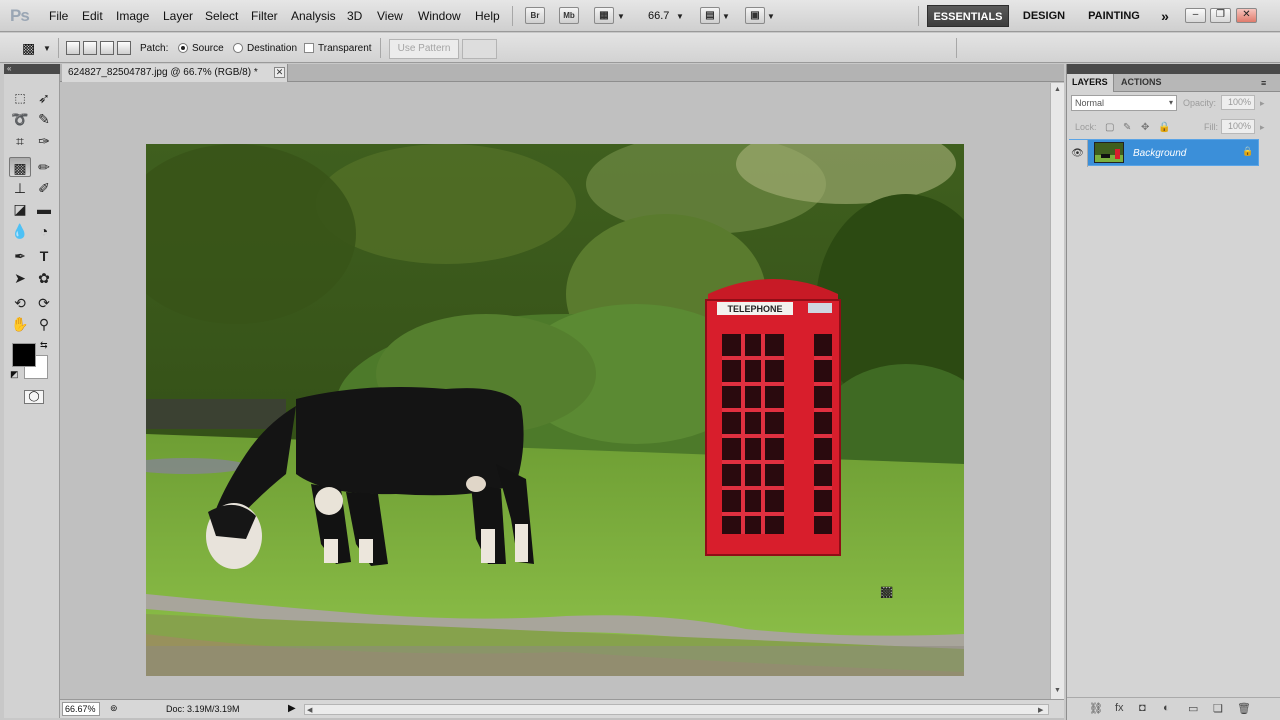 The image size is (1280, 720). Describe the element at coordinates (1078, 153) in the screenshot. I see `eye-icon: 👁` at that location.